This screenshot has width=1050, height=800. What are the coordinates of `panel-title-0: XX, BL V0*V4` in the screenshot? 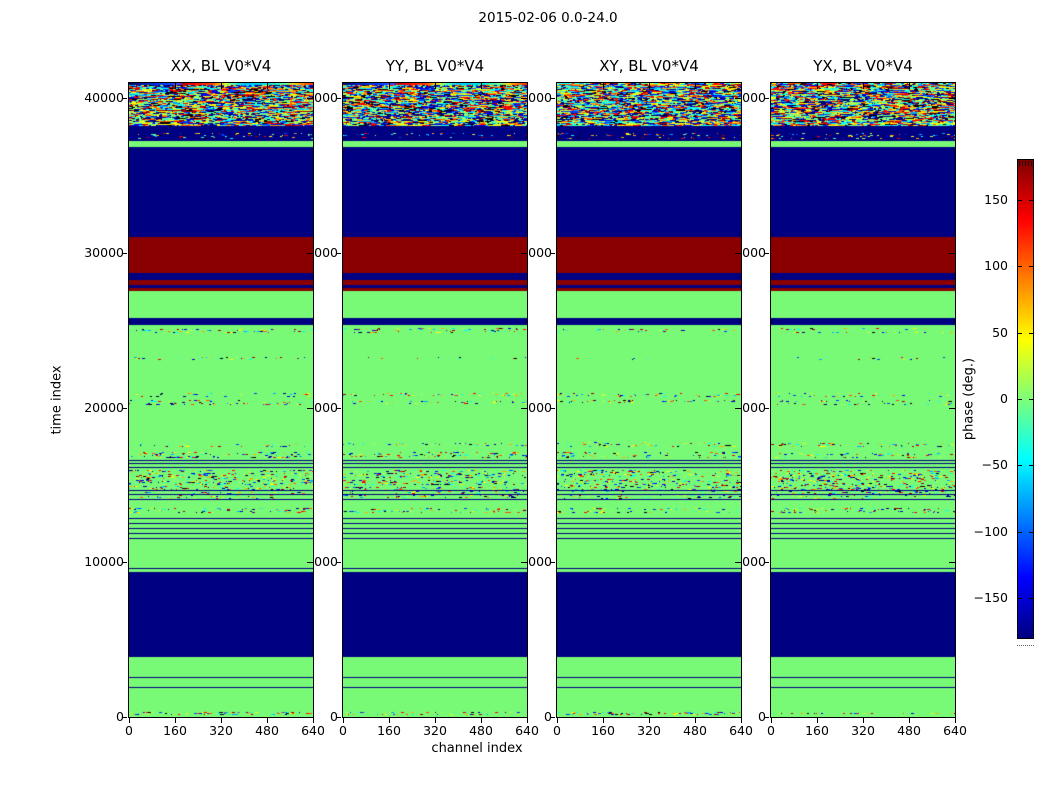 It's located at (221, 66).